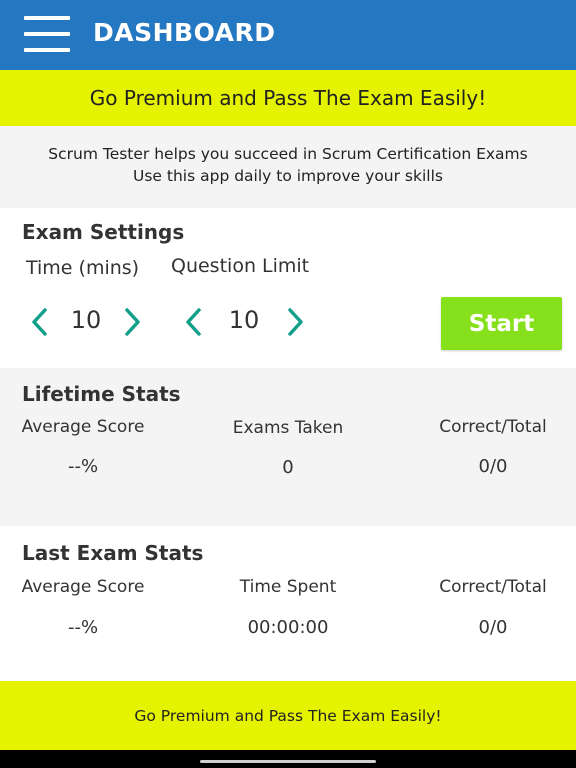  Describe the element at coordinates (288, 627) in the screenshot. I see `stat-value-time-spent: 00:00:00` at that location.